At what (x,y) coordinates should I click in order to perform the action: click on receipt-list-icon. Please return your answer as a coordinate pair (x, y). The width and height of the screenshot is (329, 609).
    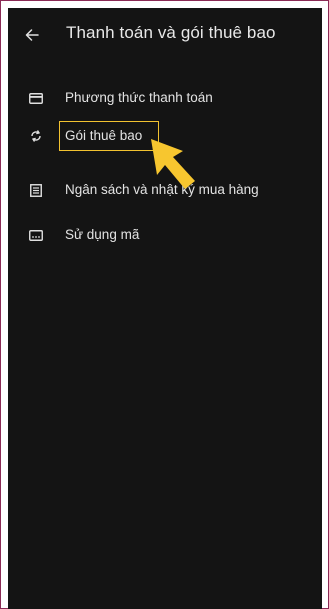
    Looking at the image, I should click on (36, 190).